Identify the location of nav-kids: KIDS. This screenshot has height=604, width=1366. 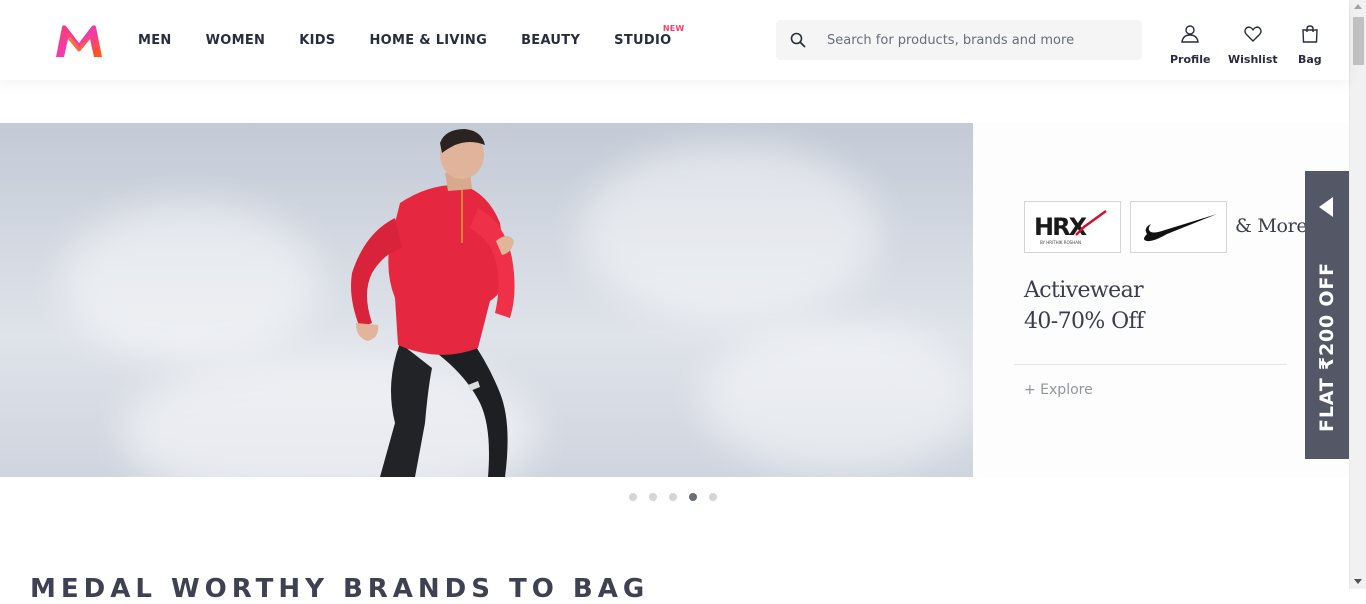
(317, 40).